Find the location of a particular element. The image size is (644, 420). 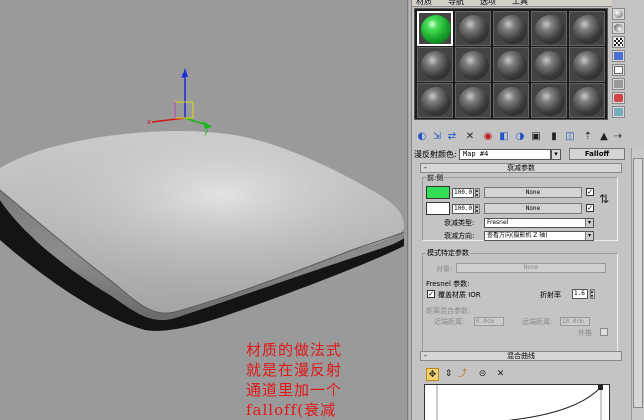

panel-scrollbar is located at coordinates (637, 284).